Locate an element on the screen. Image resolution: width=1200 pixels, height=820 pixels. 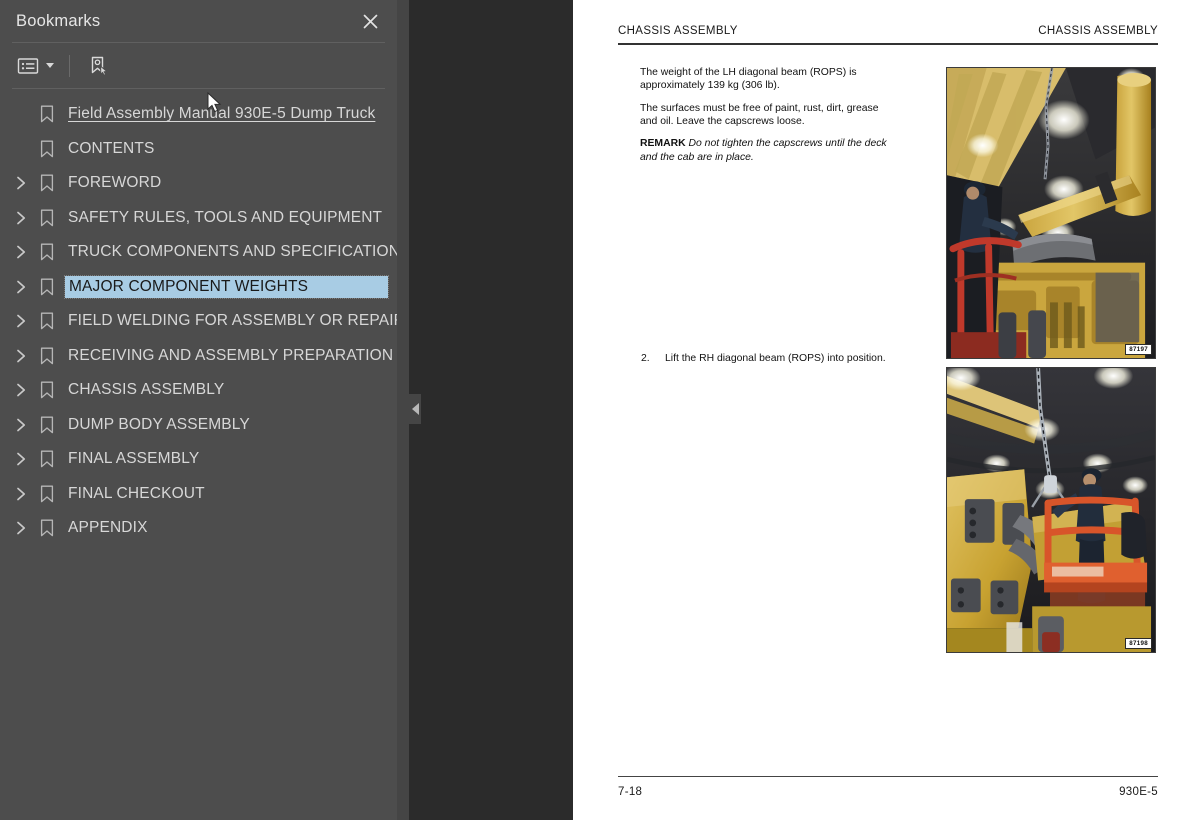
bookmark-item: TRUCK COMPONENTS AND SPECIFICATIONS is located at coordinates (198, 252).